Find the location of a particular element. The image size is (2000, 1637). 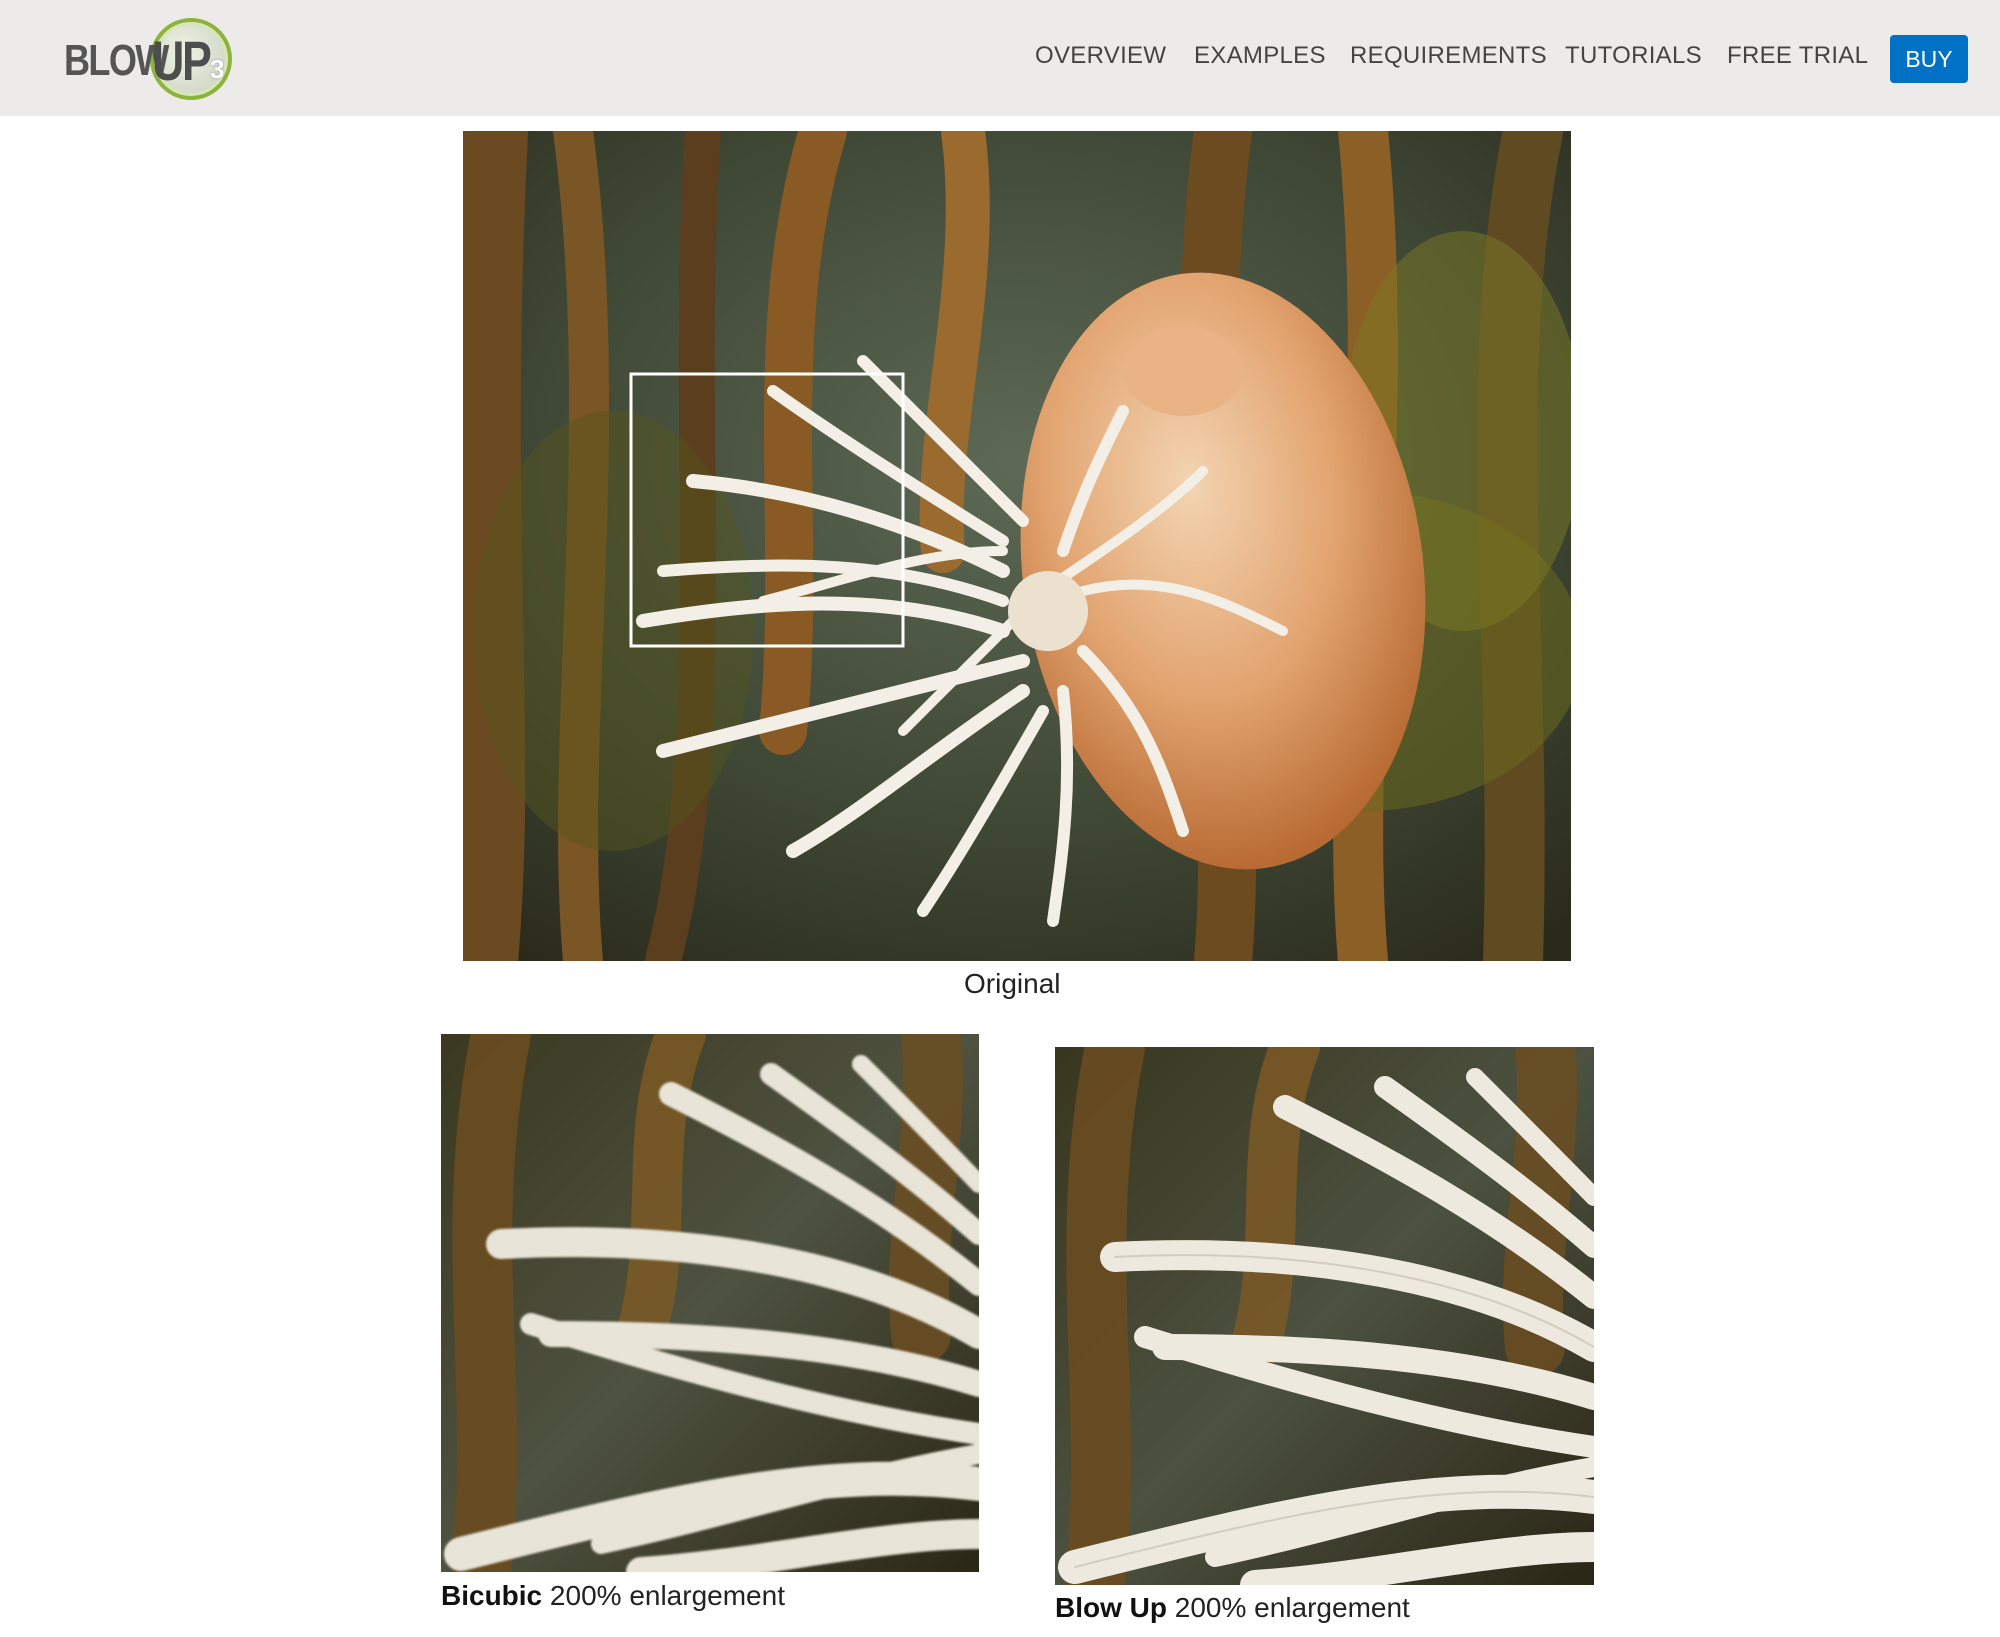

bicubic-desc: 200% enlargement is located at coordinates (663, 1595).